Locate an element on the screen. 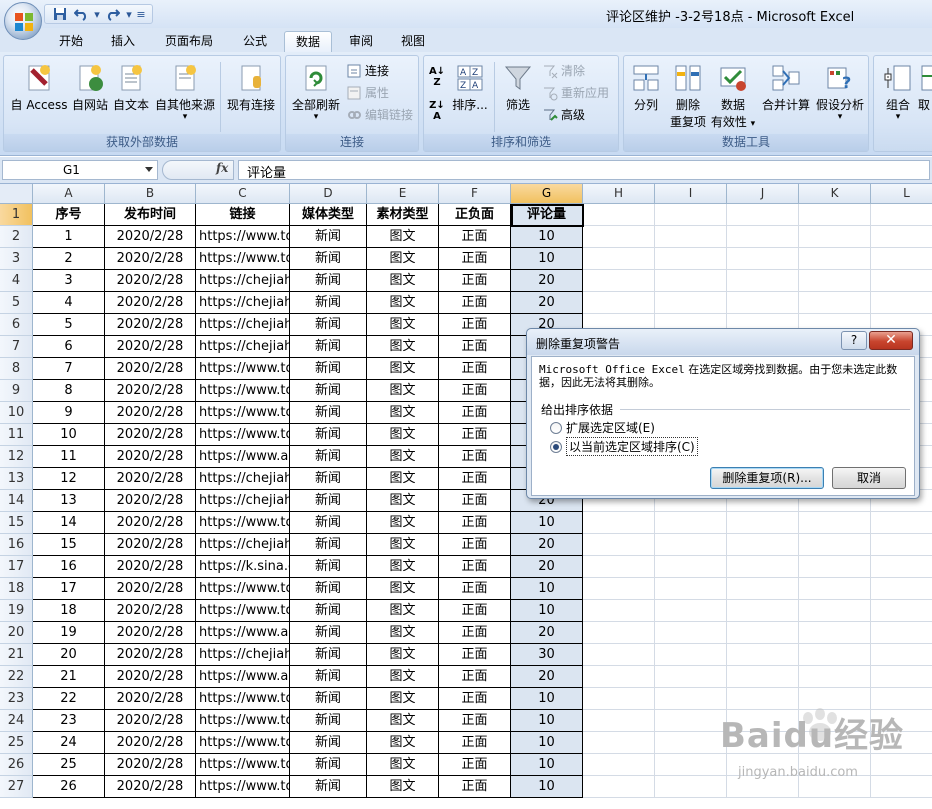  column-header-a: A is located at coordinates (69, 194).